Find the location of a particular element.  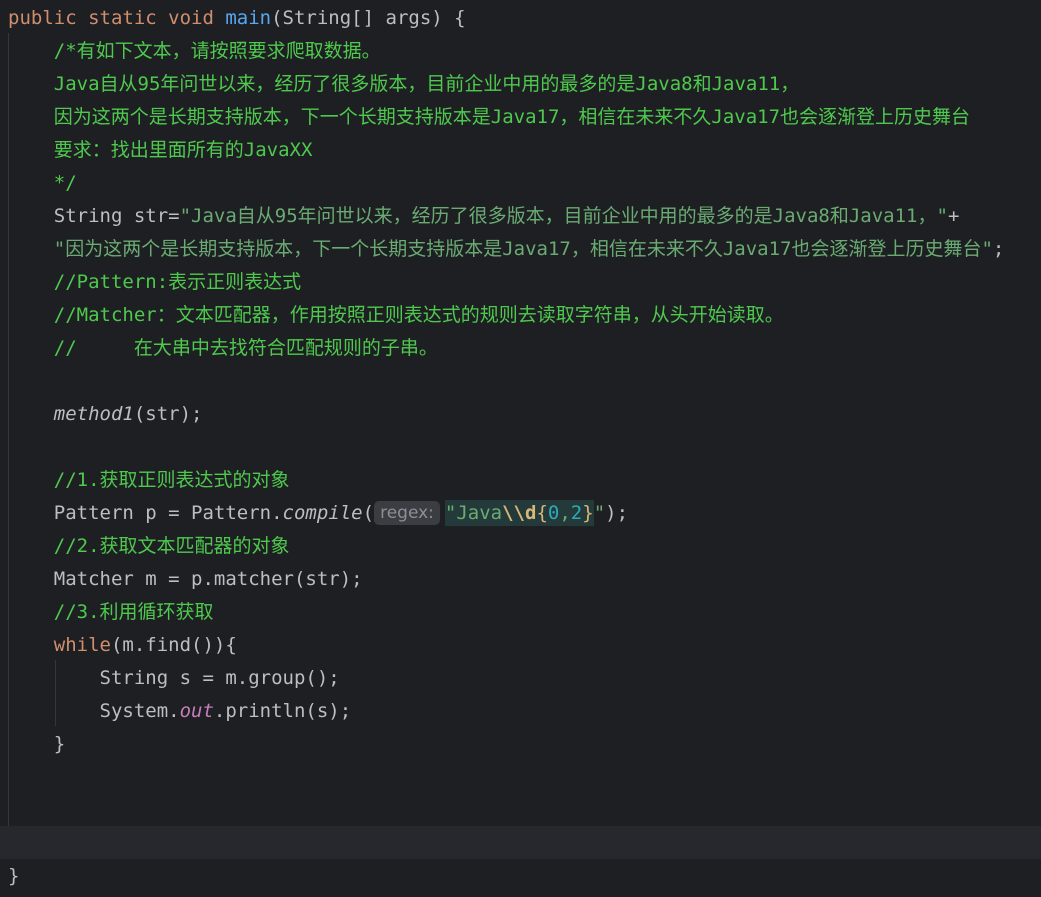

code-token: main is located at coordinates (248, 18).